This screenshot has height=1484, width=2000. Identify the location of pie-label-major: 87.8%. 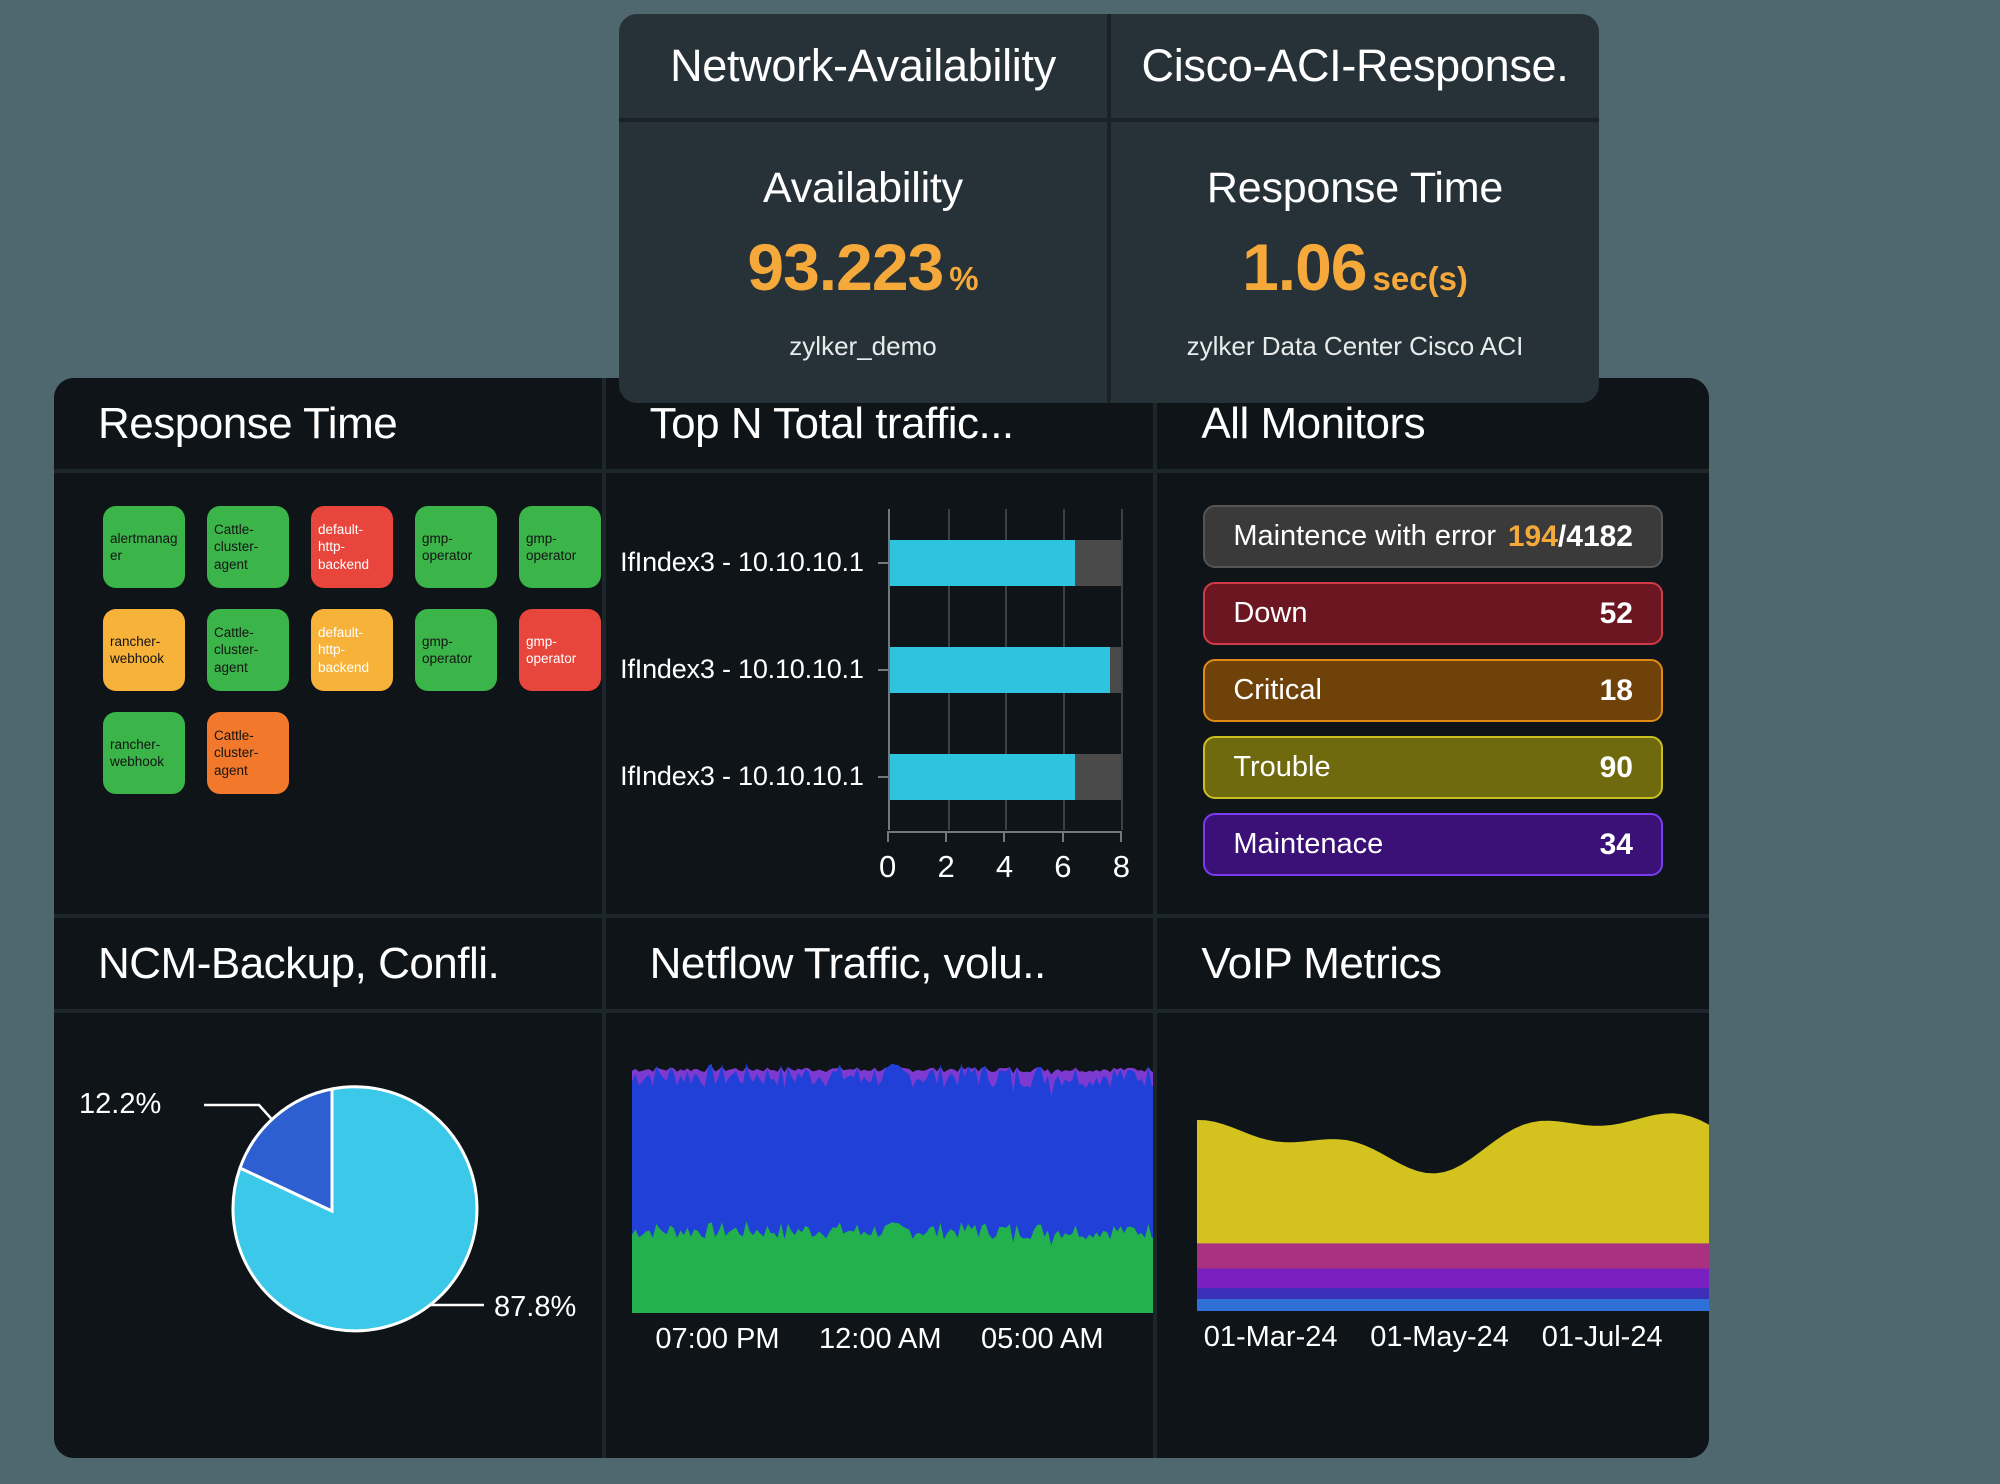
(535, 1307).